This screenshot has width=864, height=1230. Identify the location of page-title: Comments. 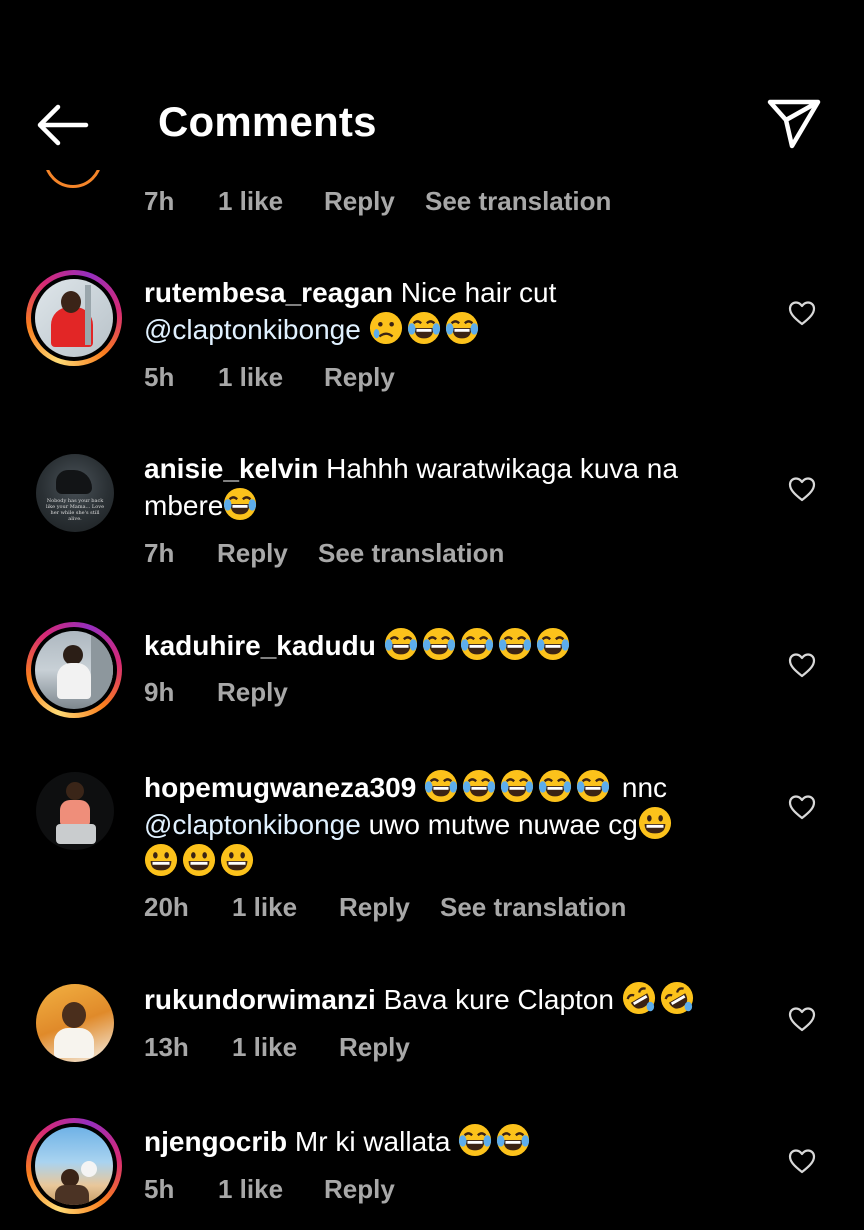
(267, 121).